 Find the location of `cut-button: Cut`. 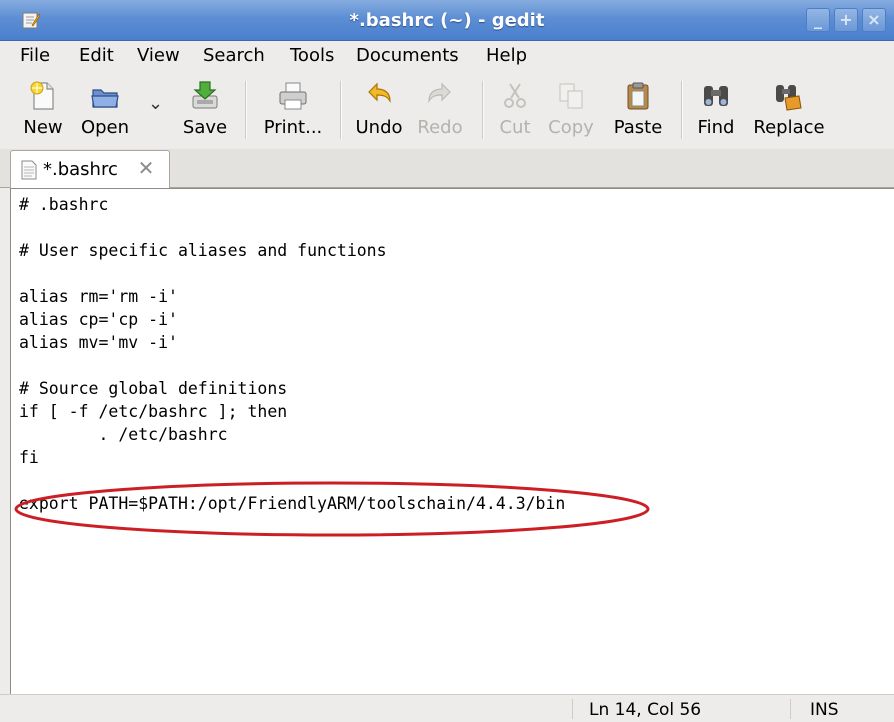

cut-button: Cut is located at coordinates (515, 111).